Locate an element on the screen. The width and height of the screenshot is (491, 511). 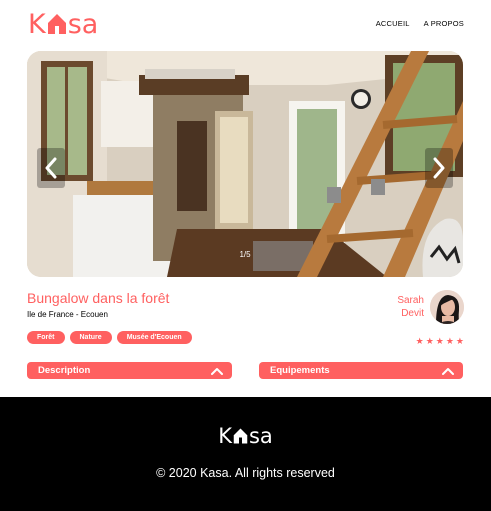
tag-foret: Forêt is located at coordinates (46, 337).